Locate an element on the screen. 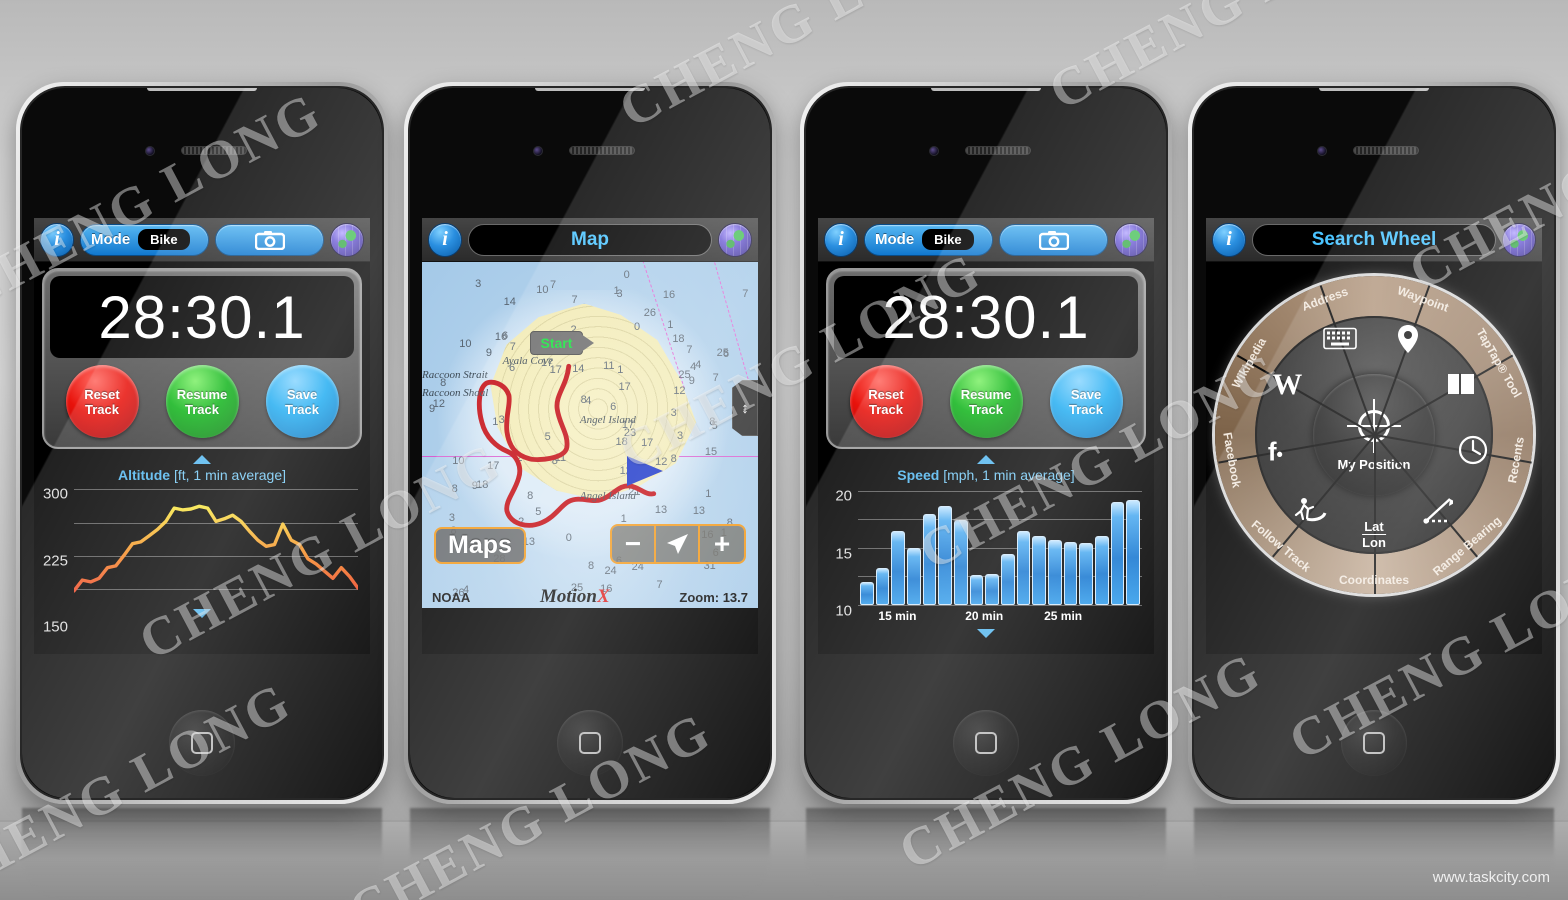 The image size is (1568, 900). search-wheel-item-label: Recents is located at coordinates (1516, 460).